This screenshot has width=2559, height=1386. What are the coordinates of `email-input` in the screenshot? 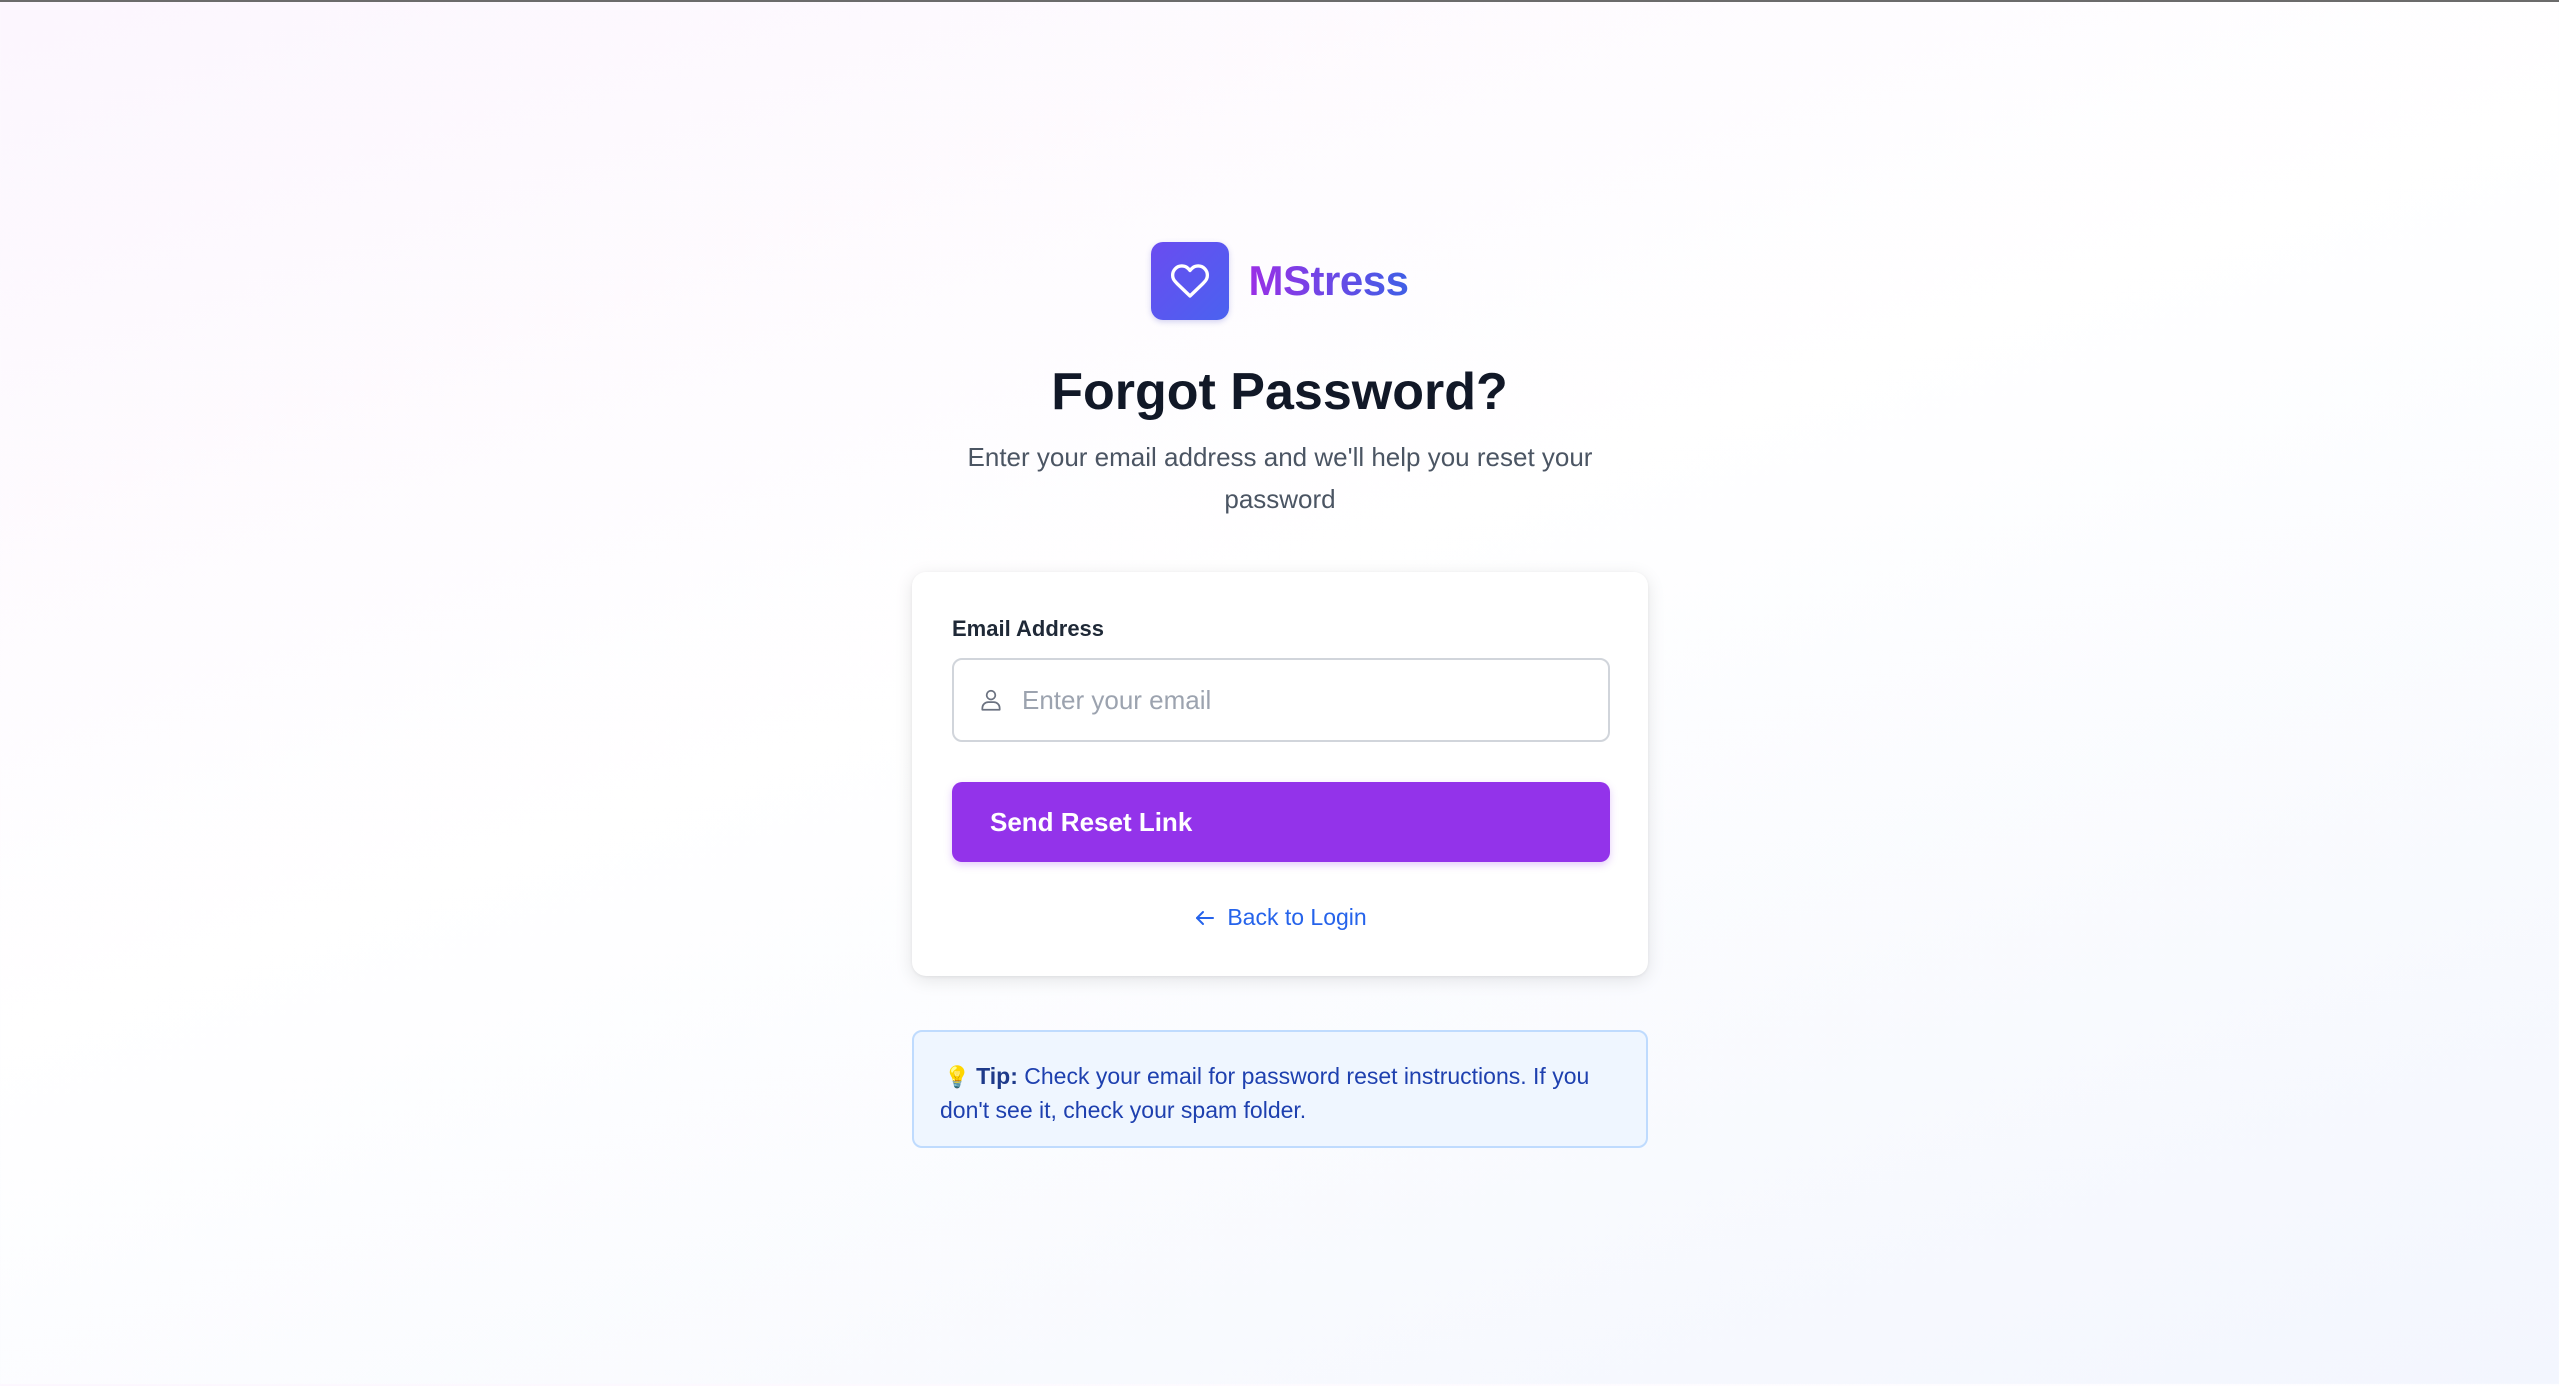 It's located at (1302, 700).